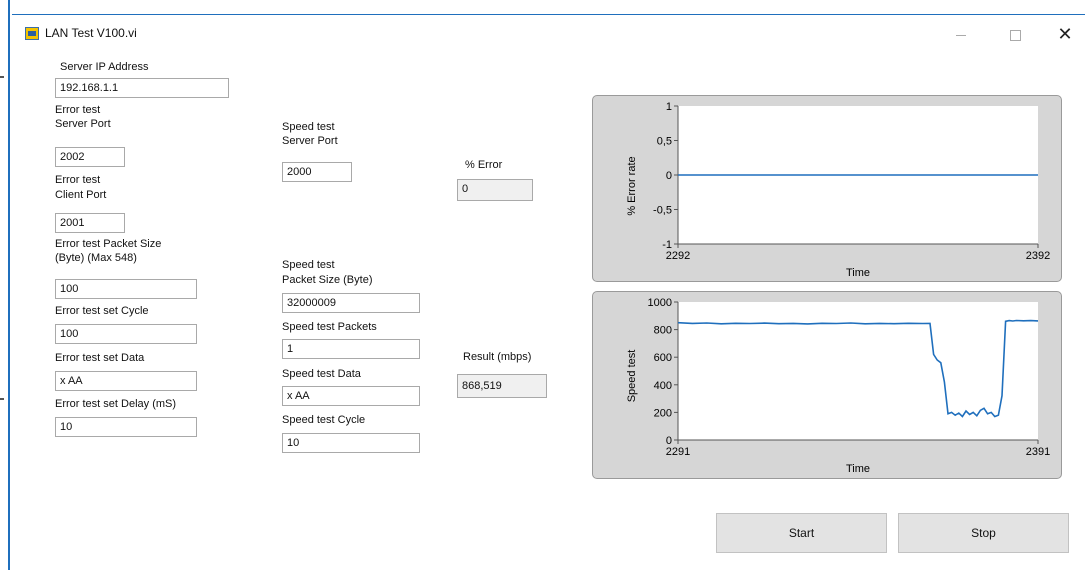 This screenshot has height=571, width=1085. I want to click on result-indicator: 868,519, so click(502, 386).